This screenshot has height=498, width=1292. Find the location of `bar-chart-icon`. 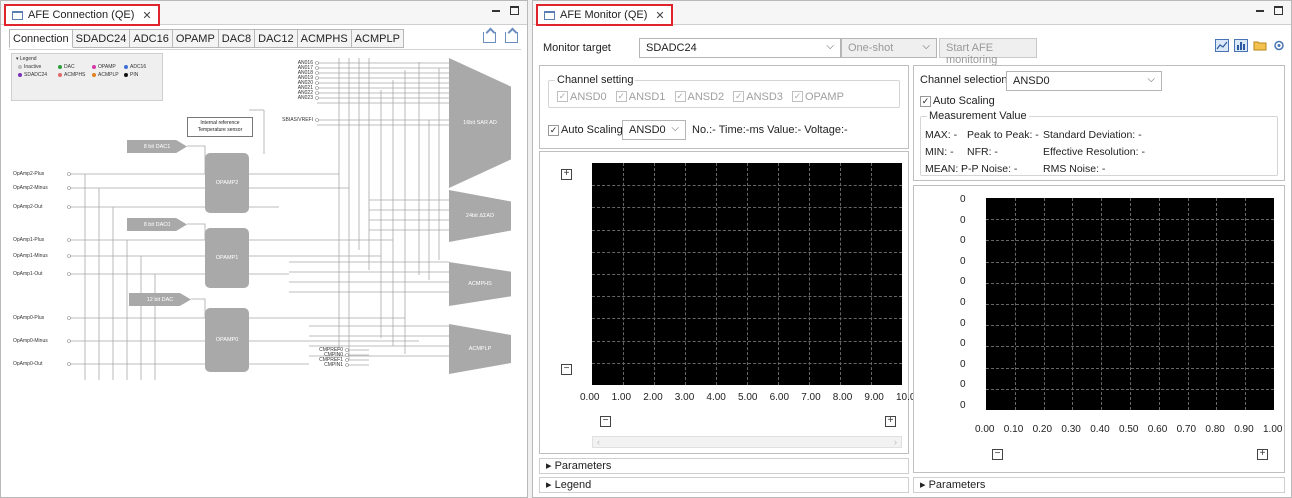

bar-chart-icon is located at coordinates (1241, 45).